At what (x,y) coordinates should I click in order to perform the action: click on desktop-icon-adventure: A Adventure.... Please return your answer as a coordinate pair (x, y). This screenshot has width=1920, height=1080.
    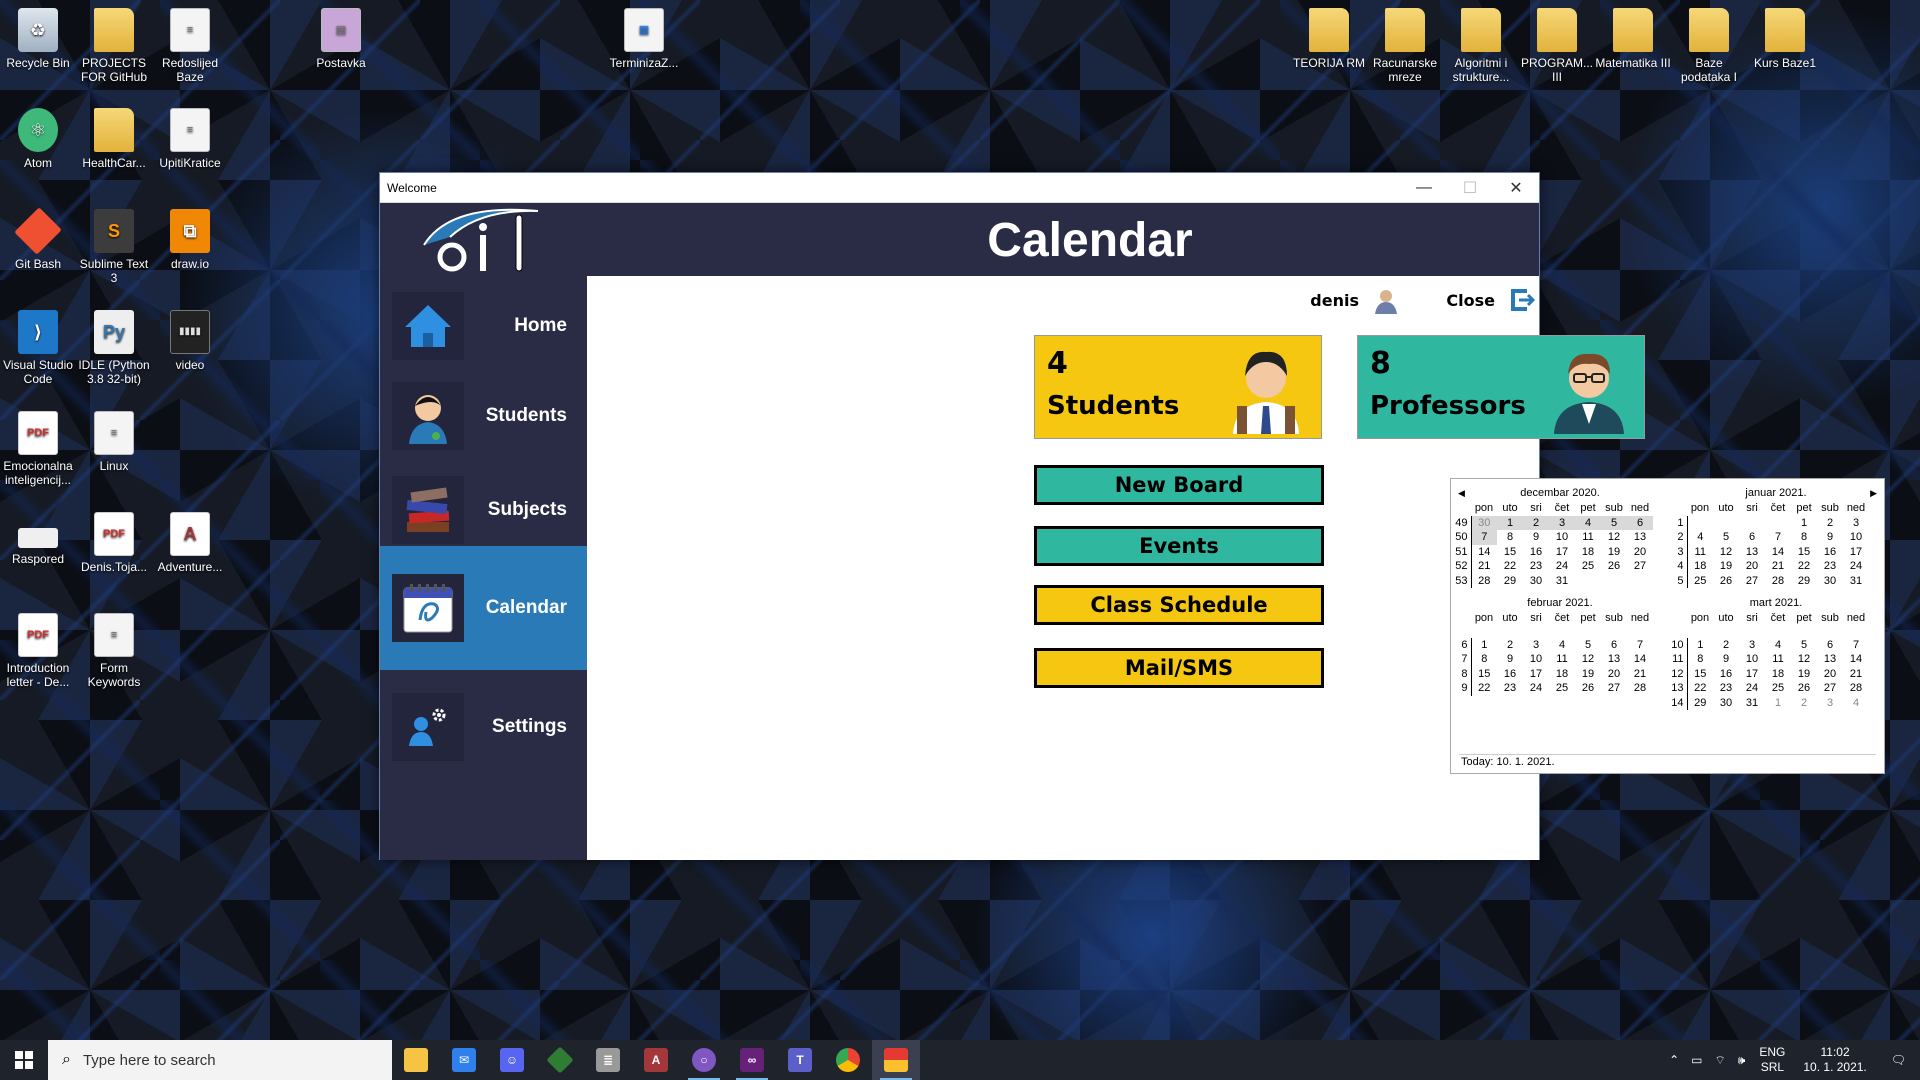
    Looking at the image, I should click on (190, 543).